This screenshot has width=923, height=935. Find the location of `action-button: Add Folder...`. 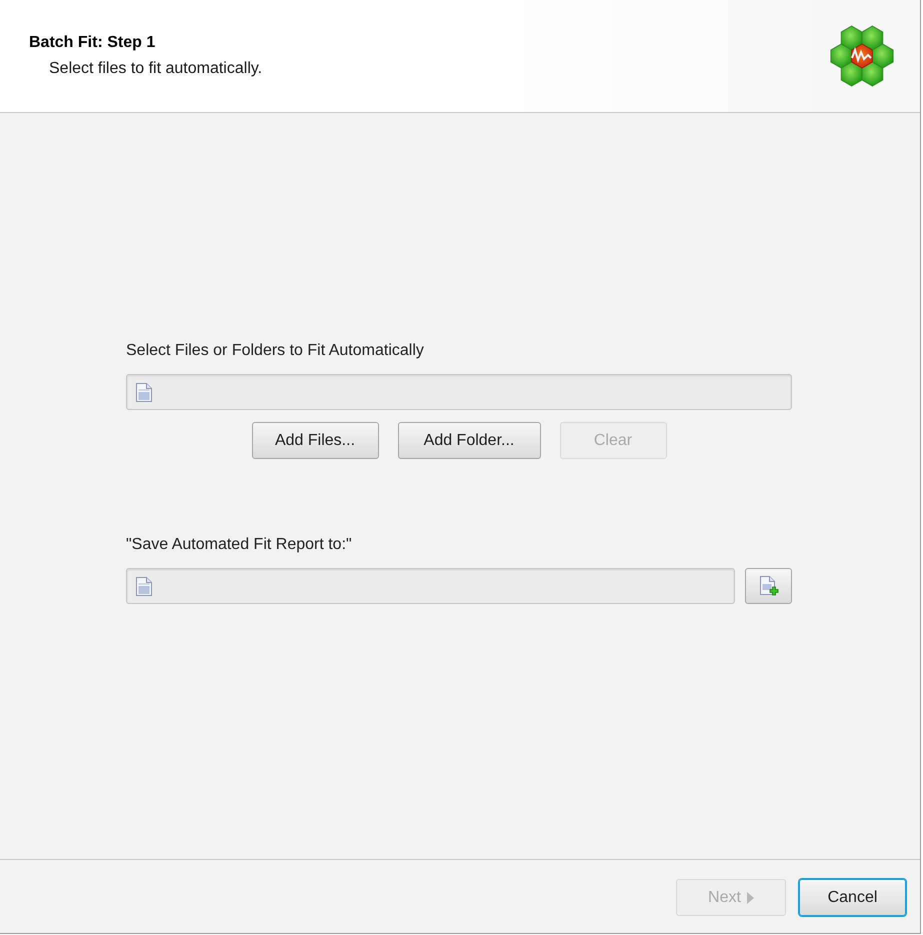

action-button: Add Folder... is located at coordinates (469, 440).